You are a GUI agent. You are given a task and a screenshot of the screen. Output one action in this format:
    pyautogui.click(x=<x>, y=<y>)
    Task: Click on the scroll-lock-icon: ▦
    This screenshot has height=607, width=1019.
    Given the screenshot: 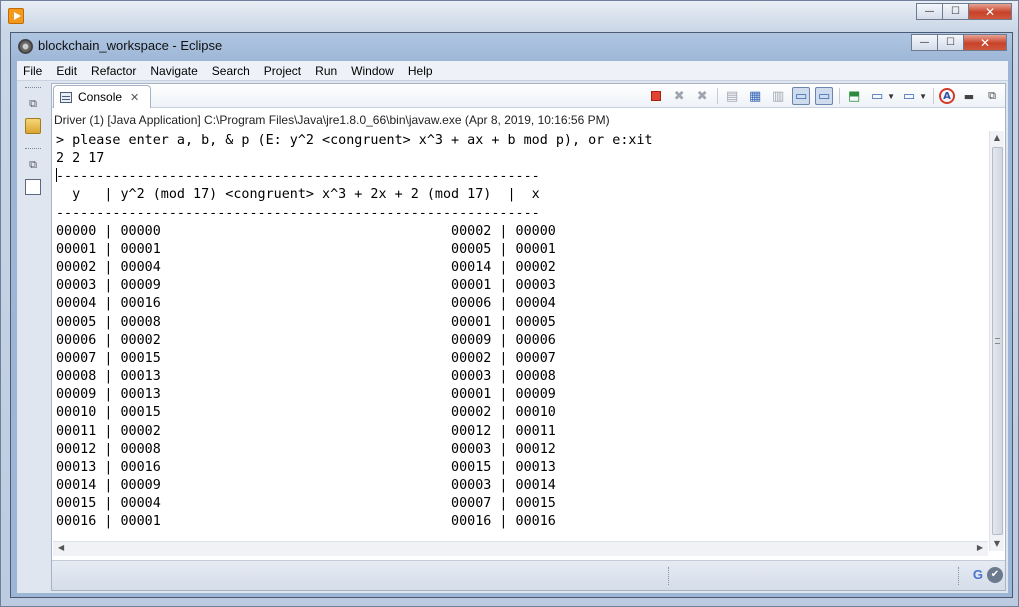 What is the action you would take?
    pyautogui.click(x=755, y=96)
    